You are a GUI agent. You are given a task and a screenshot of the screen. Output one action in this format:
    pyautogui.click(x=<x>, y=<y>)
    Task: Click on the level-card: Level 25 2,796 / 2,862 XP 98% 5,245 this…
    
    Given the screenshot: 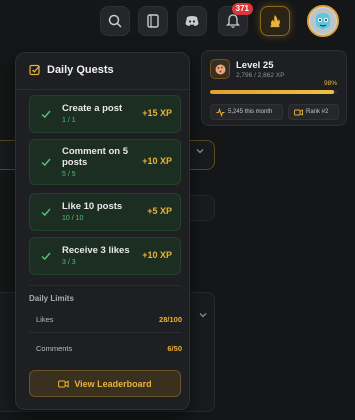 What is the action you would take?
    pyautogui.click(x=274, y=88)
    